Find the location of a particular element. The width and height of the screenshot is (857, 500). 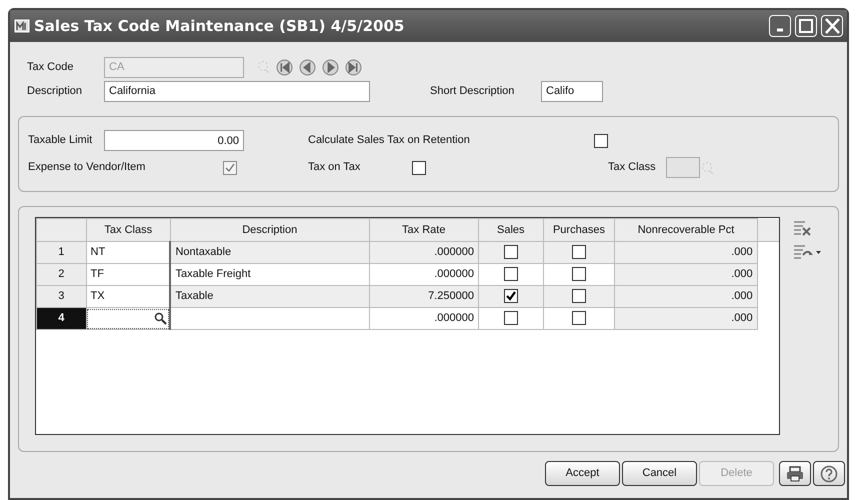

print-button is located at coordinates (795, 473).